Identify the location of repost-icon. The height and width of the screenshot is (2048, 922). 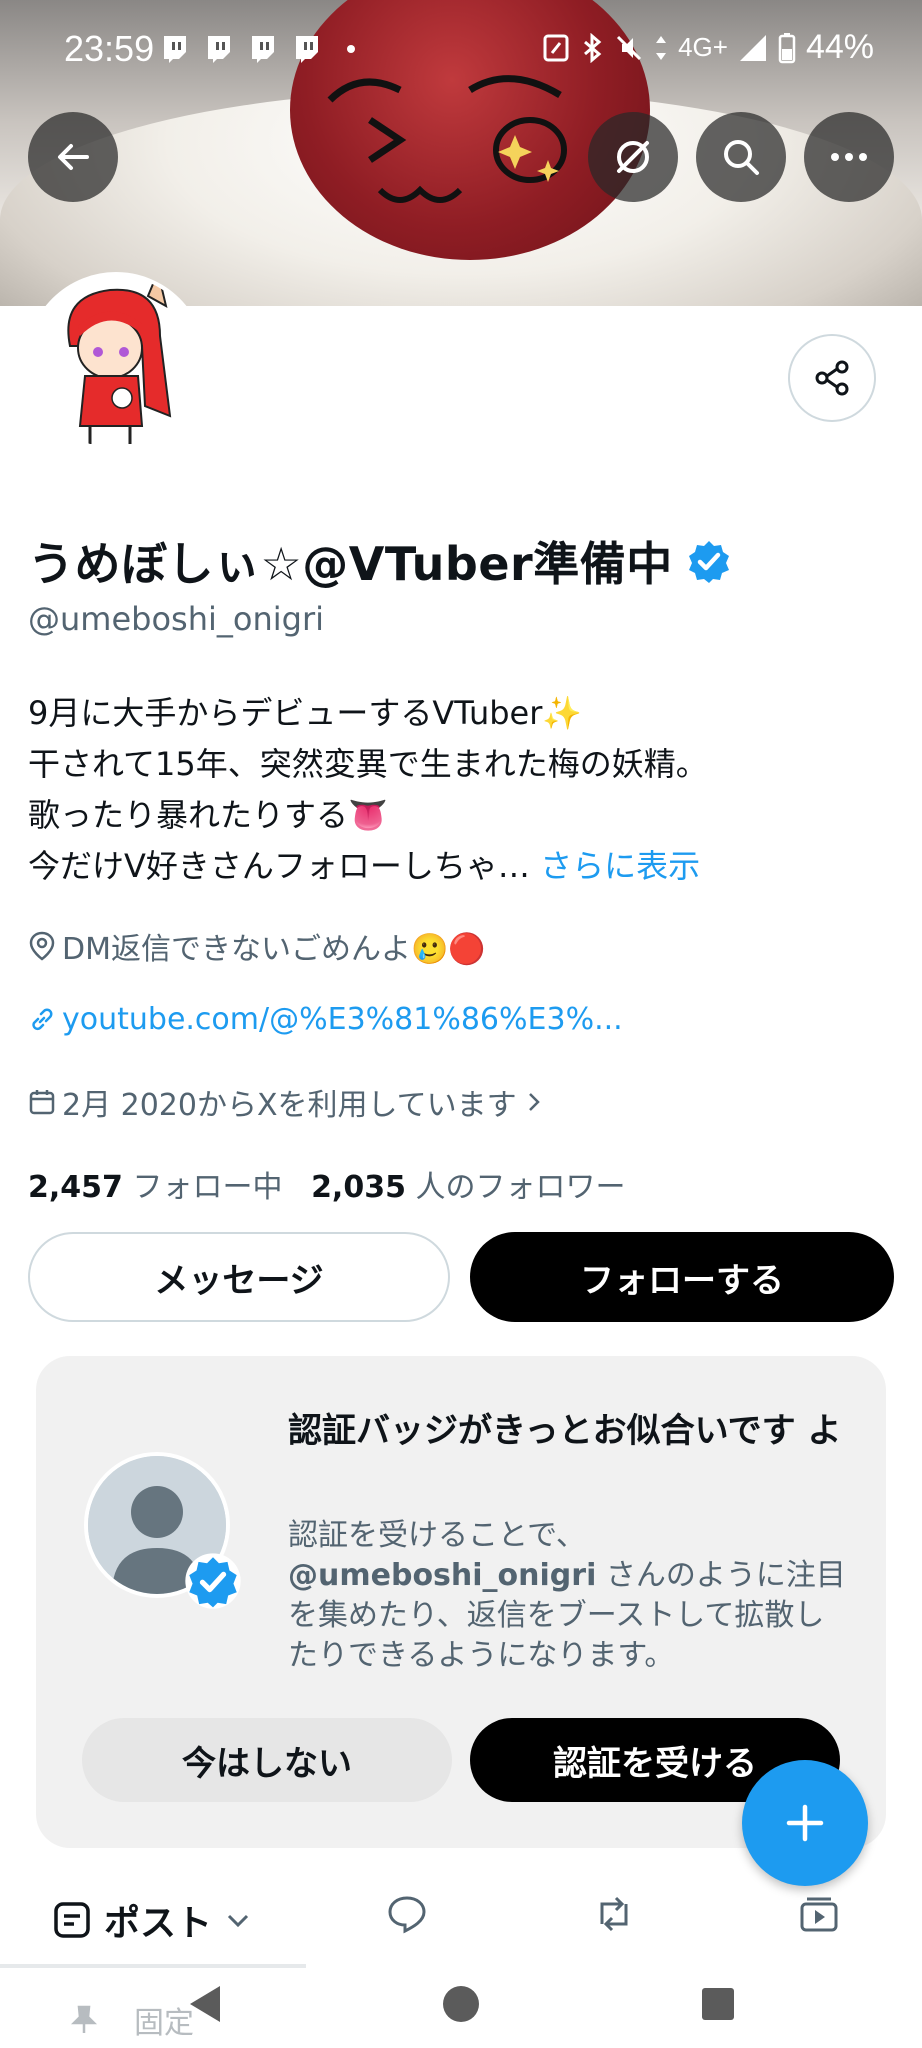
(614, 1914).